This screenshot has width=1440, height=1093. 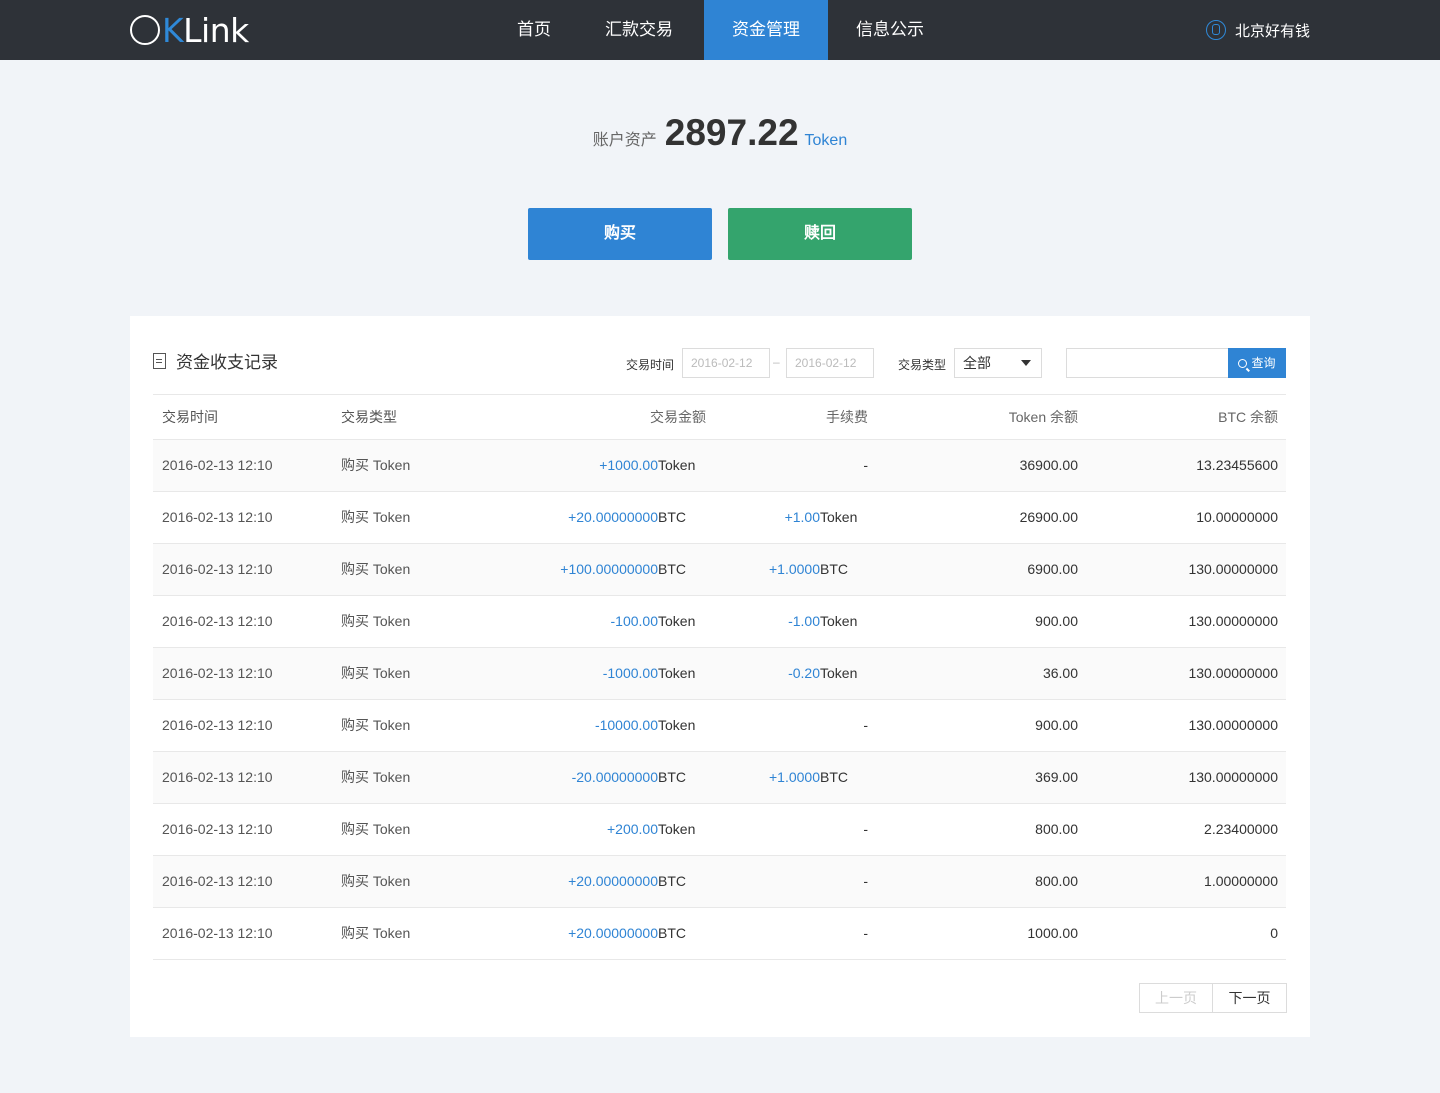 What do you see at coordinates (613, 673) in the screenshot?
I see `cell-amount: -1000.00Token` at bounding box center [613, 673].